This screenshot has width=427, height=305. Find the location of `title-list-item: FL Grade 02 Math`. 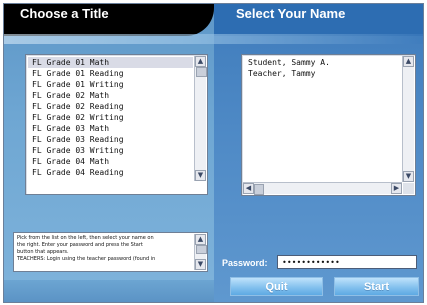

title-list-item: FL Grade 02 Math is located at coordinates (110, 95).